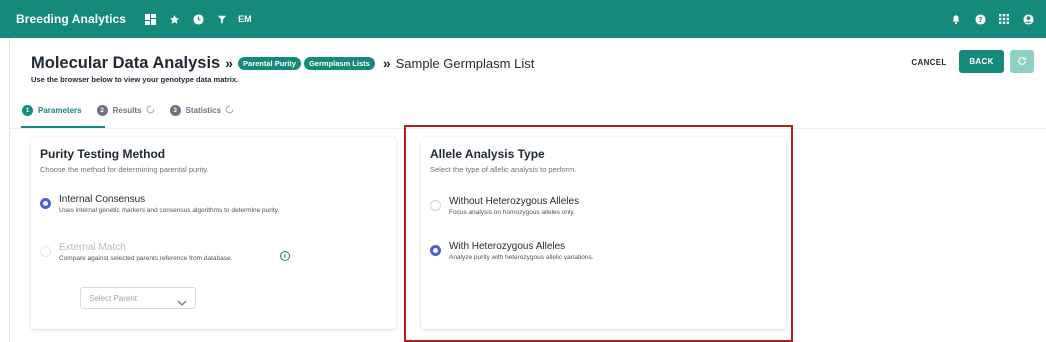 The width and height of the screenshot is (1046, 342). What do you see at coordinates (1004, 19) in the screenshot?
I see `apps-grid-icon` at bounding box center [1004, 19].